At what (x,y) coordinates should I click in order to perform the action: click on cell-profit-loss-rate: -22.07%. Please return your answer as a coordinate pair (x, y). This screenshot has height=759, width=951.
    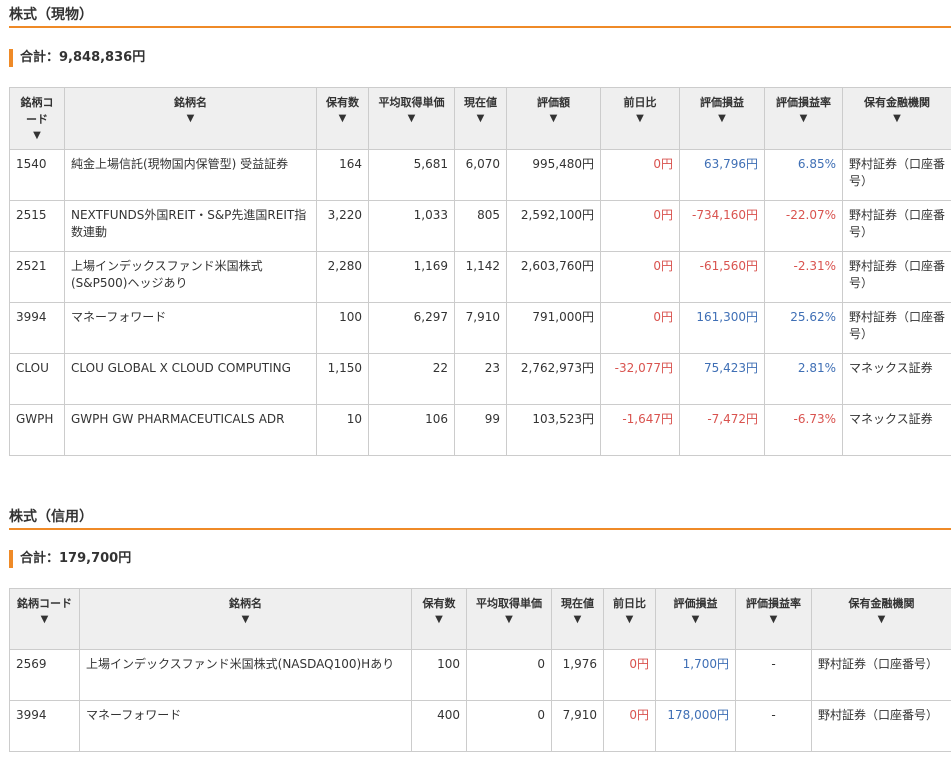
    Looking at the image, I should click on (803, 226).